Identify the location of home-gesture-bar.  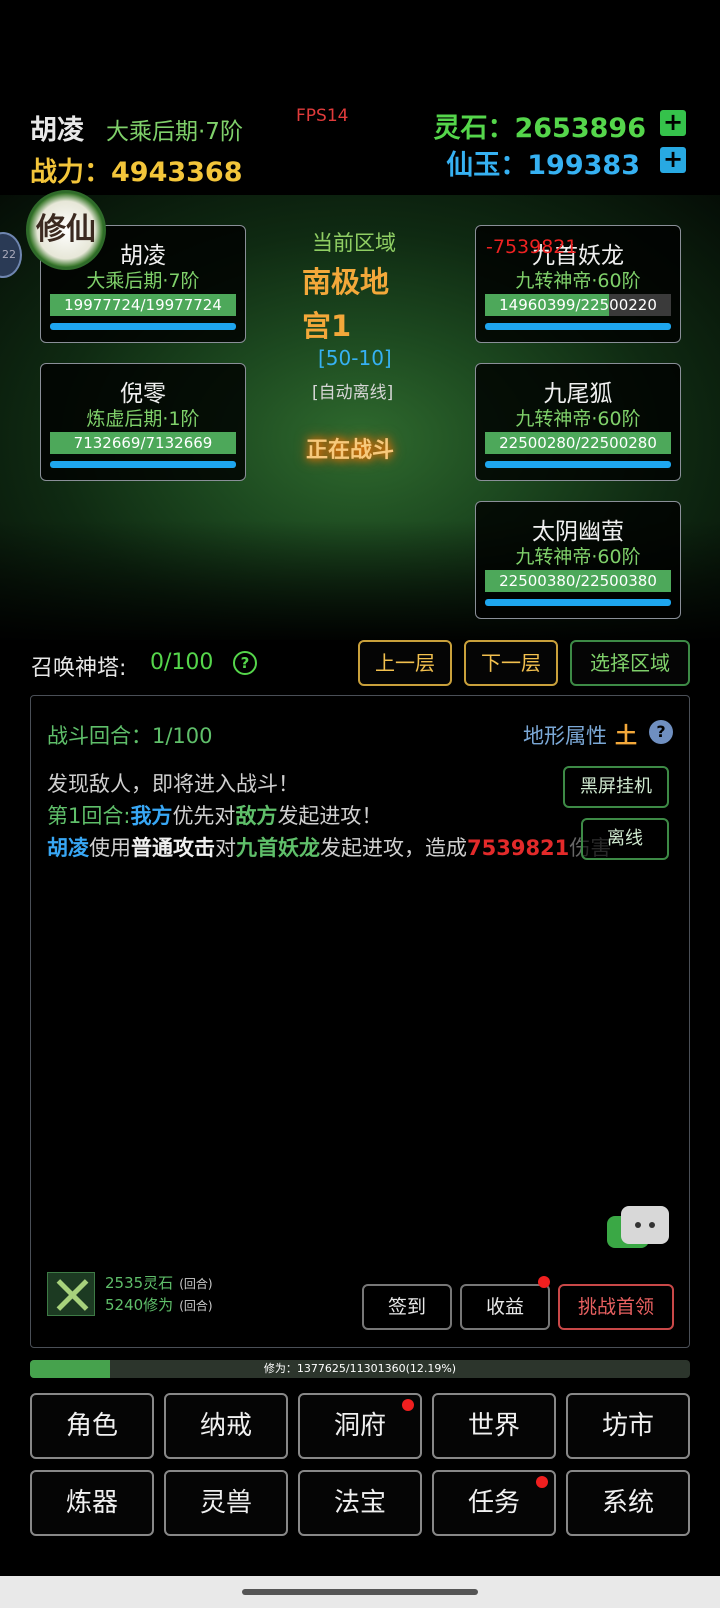
(360, 1592).